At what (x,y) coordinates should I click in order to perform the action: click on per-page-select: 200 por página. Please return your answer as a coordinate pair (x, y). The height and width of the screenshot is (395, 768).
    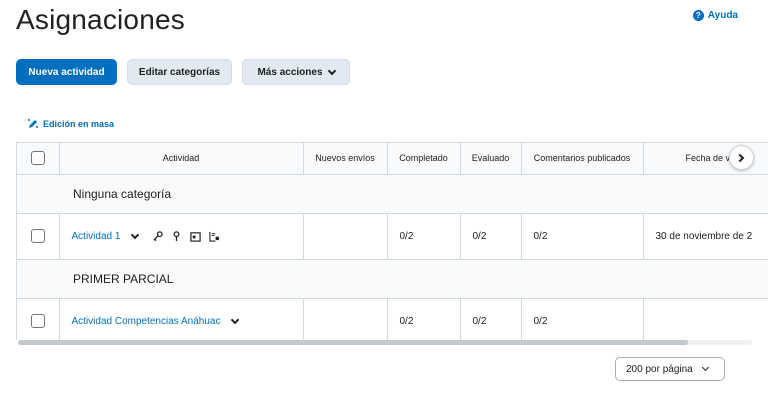
    Looking at the image, I should click on (670, 369).